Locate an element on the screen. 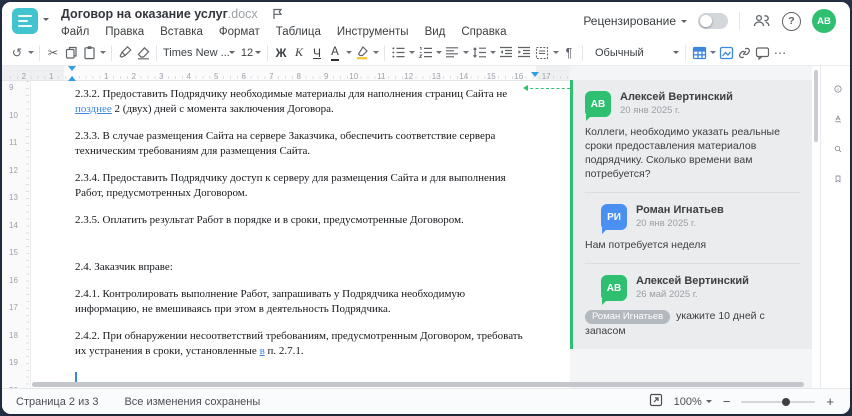  spellcheck-button is located at coordinates (838, 119).